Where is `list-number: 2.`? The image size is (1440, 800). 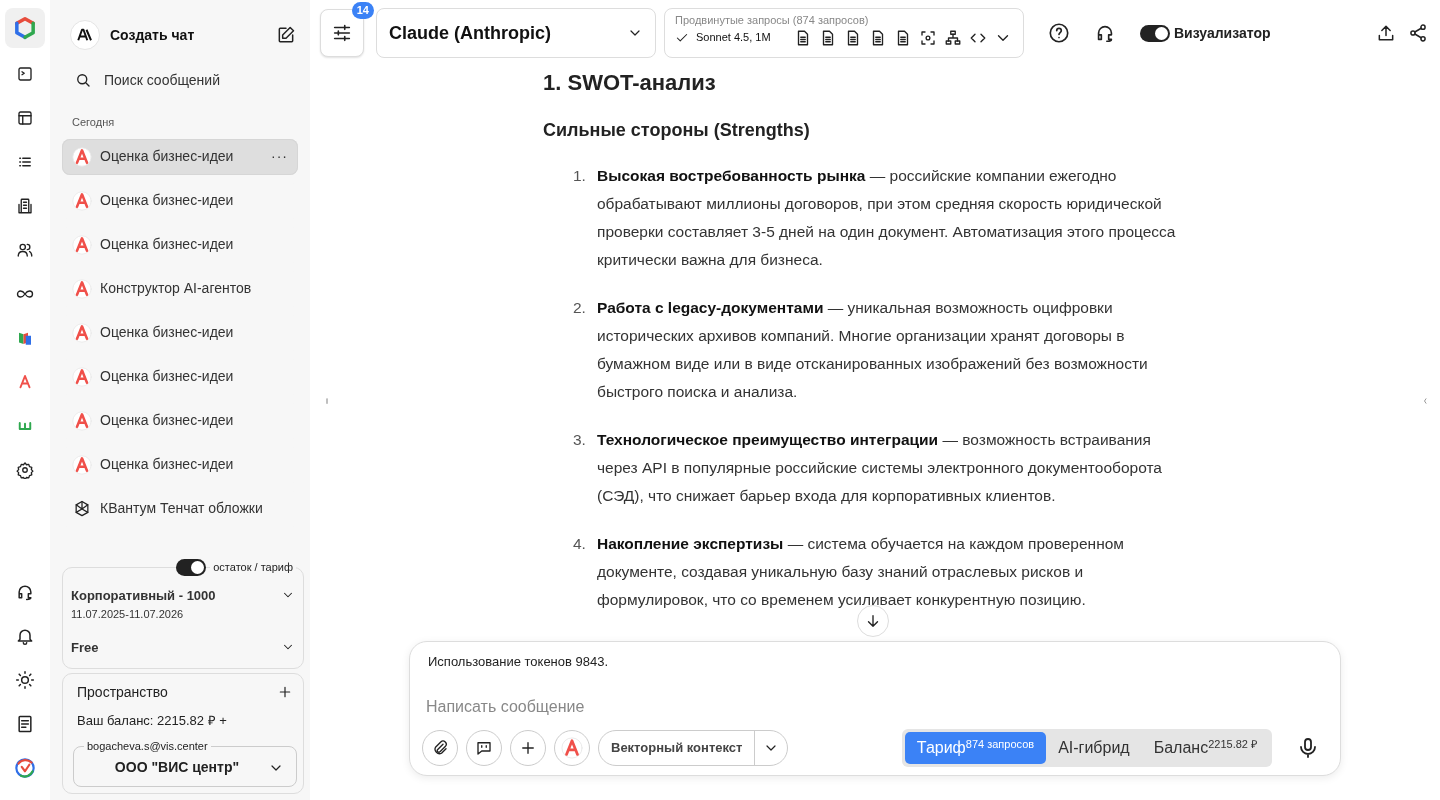 list-number: 2. is located at coordinates (580, 308).